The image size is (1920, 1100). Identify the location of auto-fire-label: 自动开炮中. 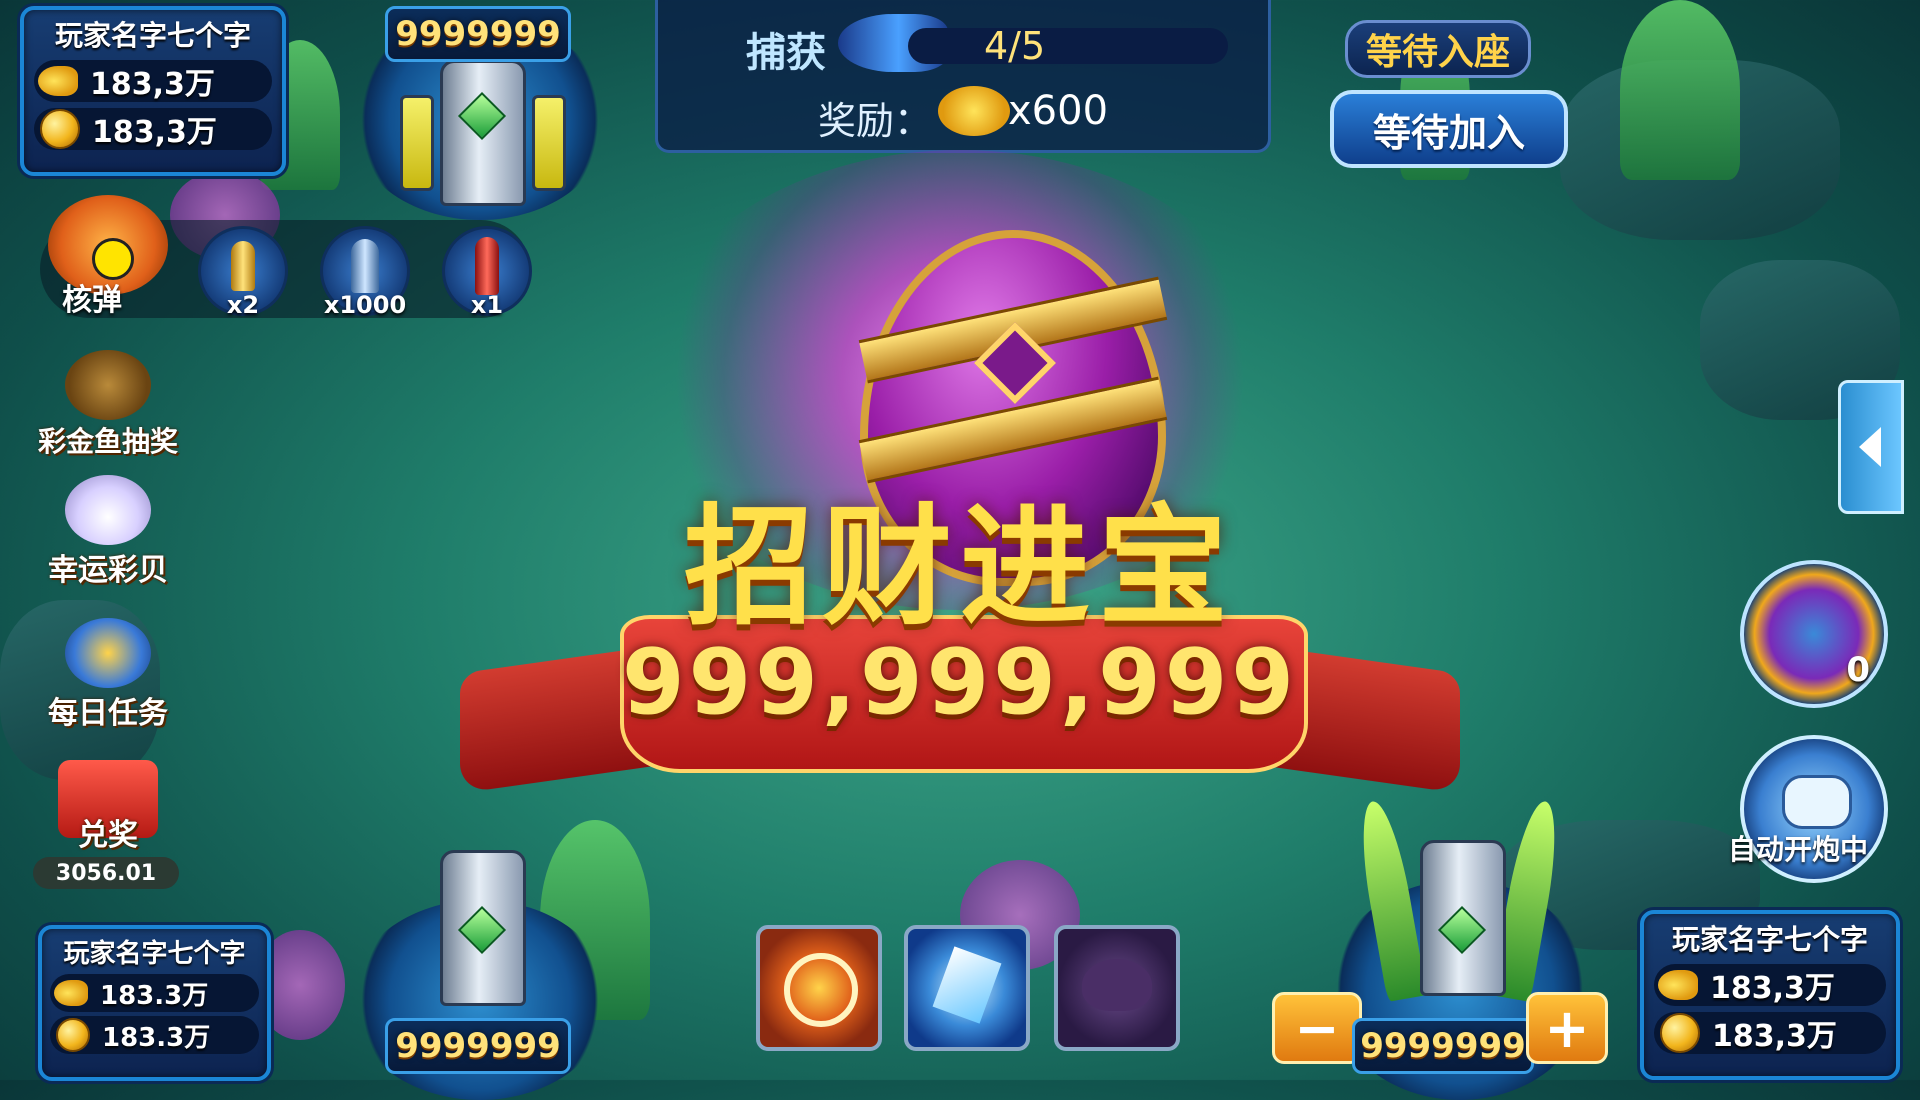
(1798, 849).